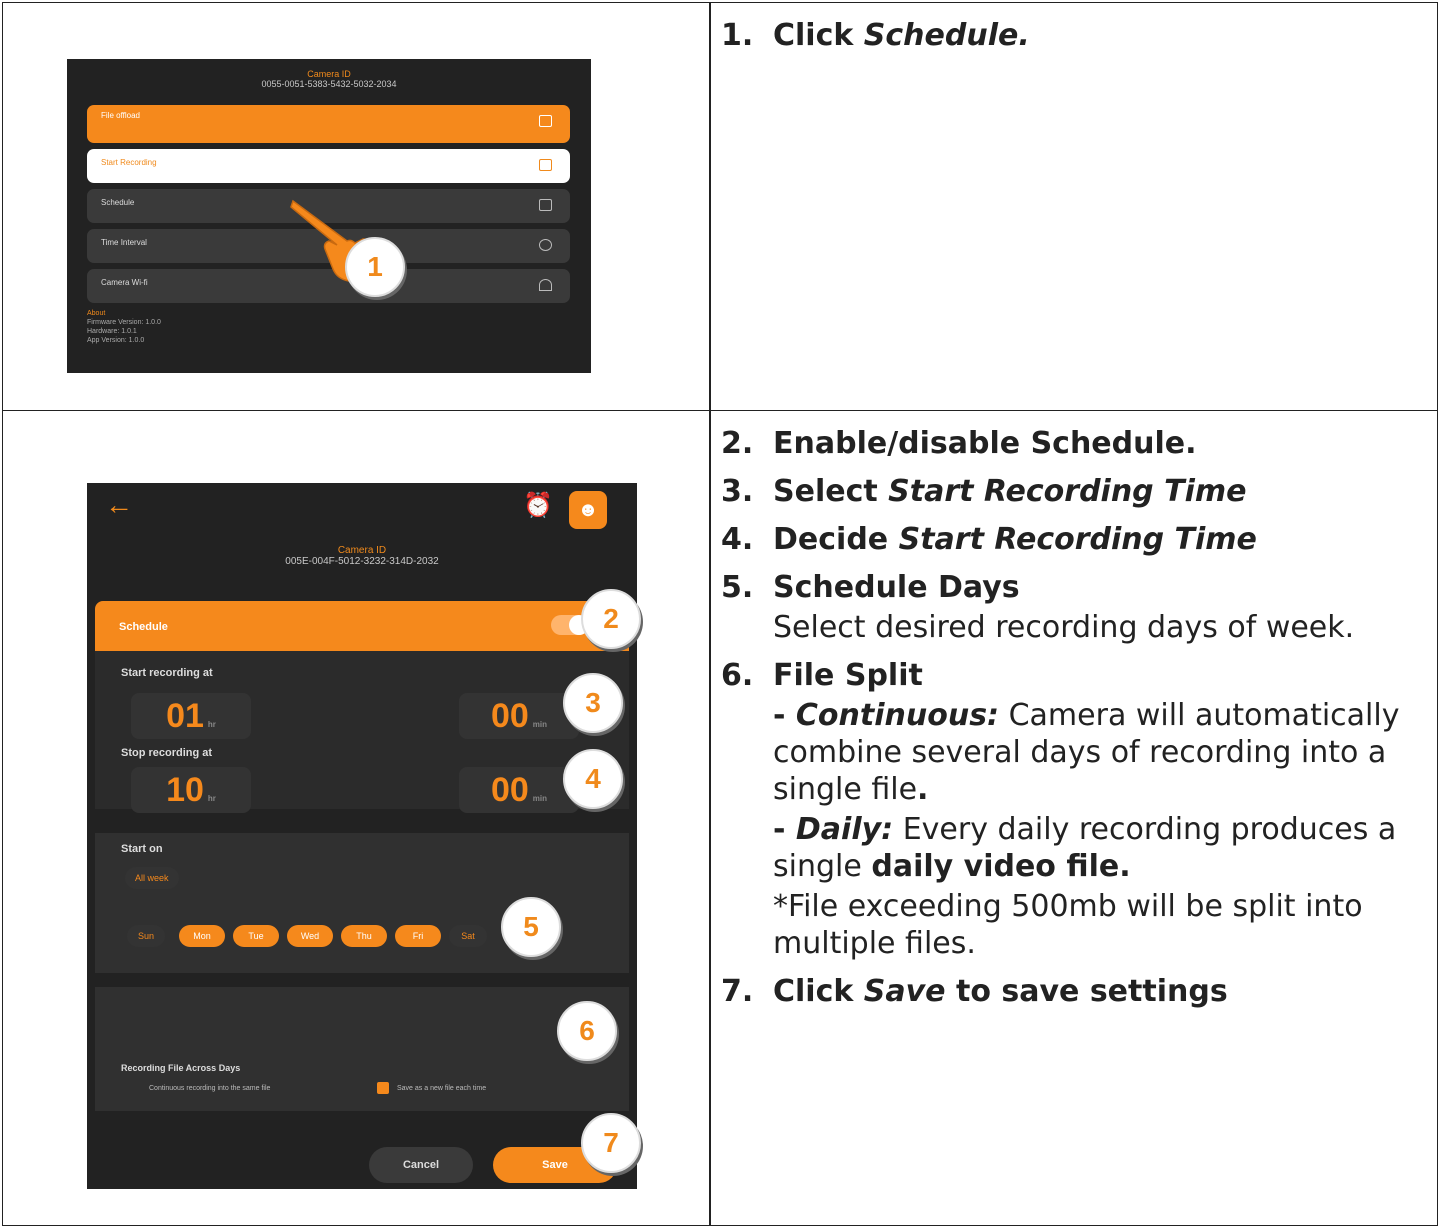 This screenshot has width=1440, height=1228. I want to click on step-badge: 1, so click(375, 267).